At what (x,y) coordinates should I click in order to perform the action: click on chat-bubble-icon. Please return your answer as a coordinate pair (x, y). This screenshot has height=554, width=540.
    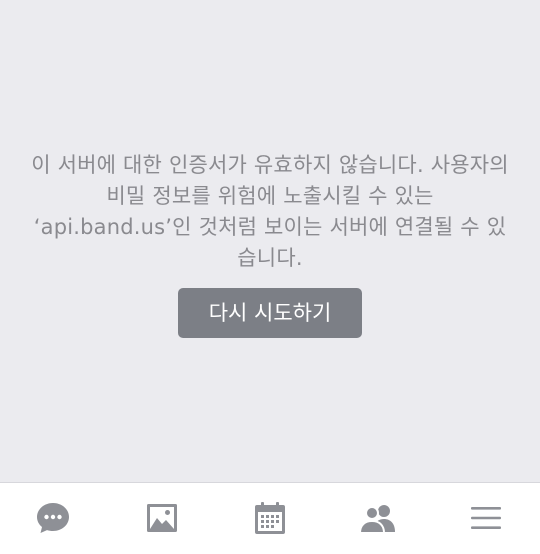
    Looking at the image, I should click on (53, 518).